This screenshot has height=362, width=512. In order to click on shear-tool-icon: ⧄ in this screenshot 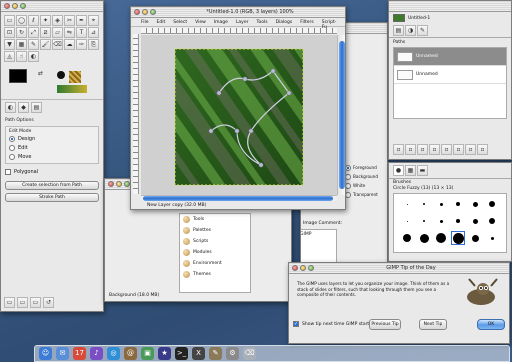, I will do `click(45, 32)`.